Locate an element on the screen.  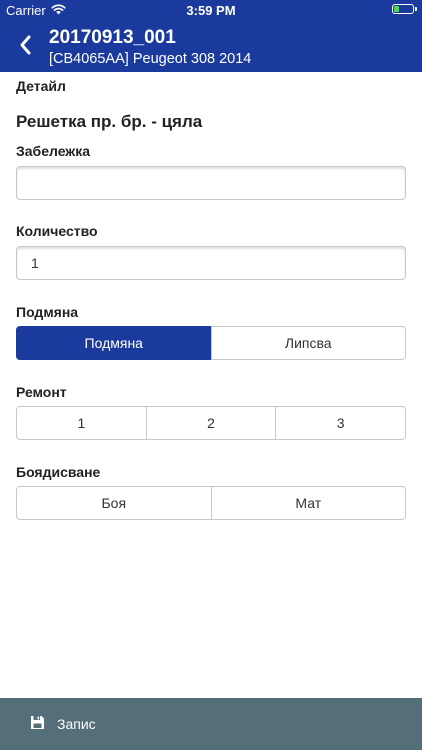
quantity-label: Количество is located at coordinates (57, 231).